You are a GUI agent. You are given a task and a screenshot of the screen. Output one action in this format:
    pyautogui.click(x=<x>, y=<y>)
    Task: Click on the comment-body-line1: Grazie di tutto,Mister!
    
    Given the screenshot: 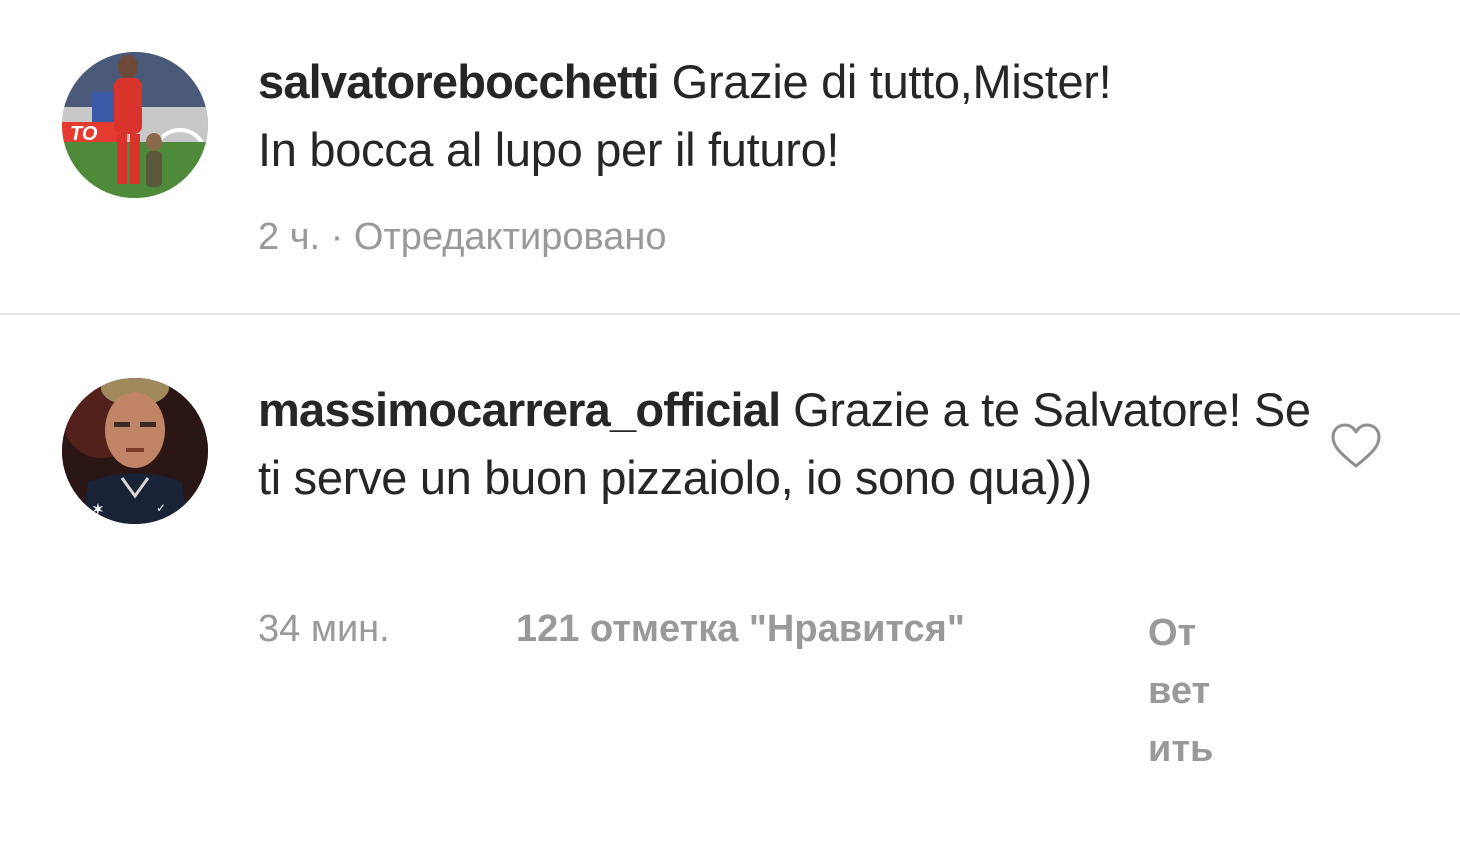 What is the action you would take?
    pyautogui.click(x=885, y=81)
    